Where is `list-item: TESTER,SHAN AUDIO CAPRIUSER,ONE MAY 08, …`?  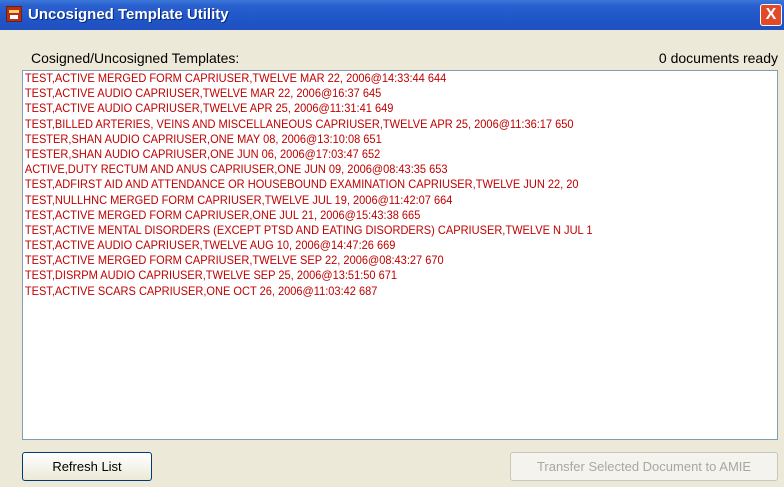 list-item: TESTER,SHAN AUDIO CAPRIUSER,ONE MAY 08, … is located at coordinates (370, 139).